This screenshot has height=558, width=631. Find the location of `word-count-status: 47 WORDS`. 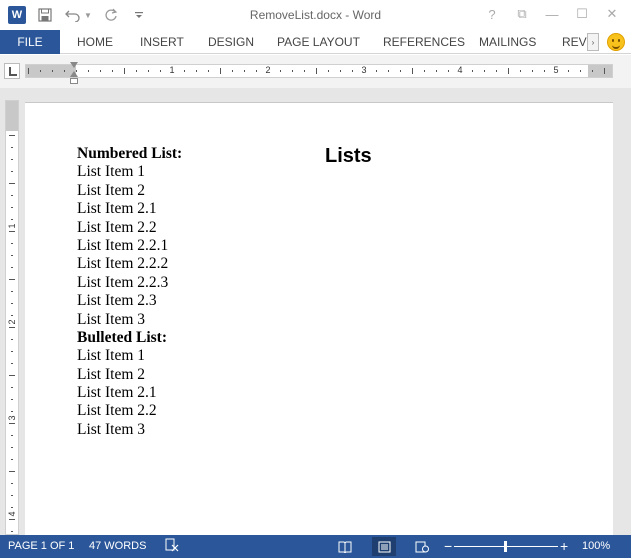

word-count-status: 47 WORDS is located at coordinates (117, 546).